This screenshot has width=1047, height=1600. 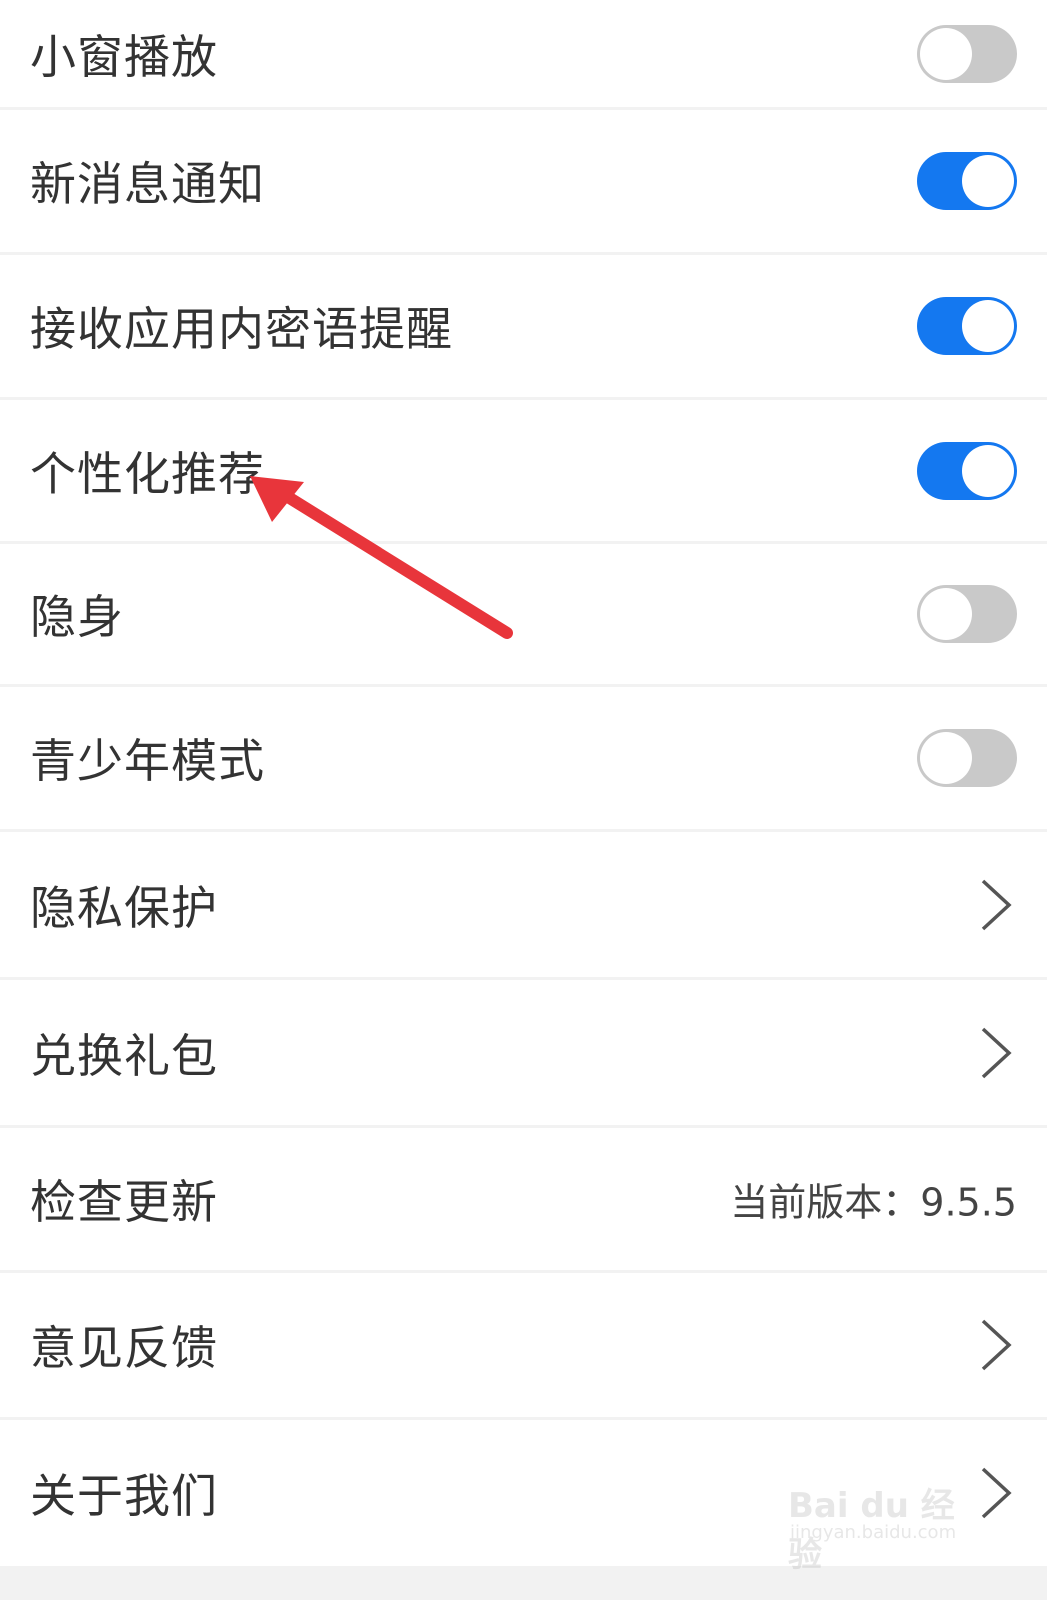 I want to click on personalized-recommendation-toggle, so click(x=967, y=470).